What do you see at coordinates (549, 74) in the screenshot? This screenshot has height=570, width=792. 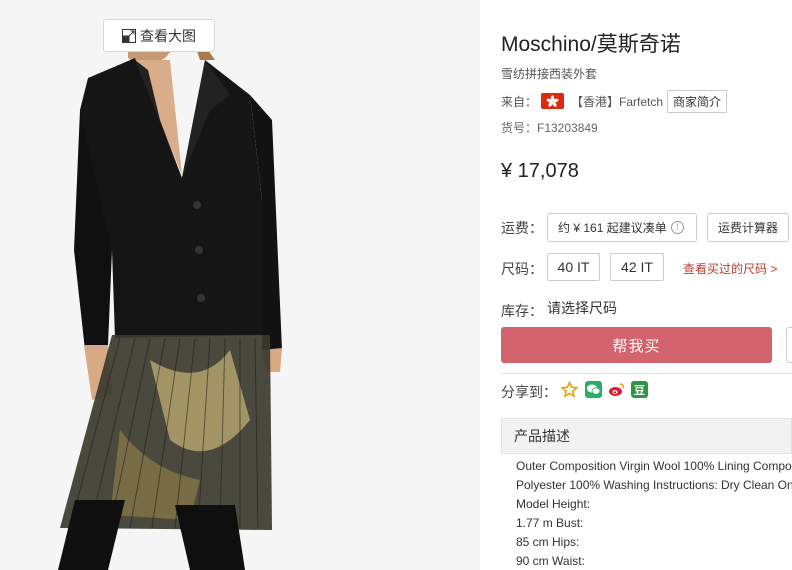 I see `product-subtitle: 雪纺拼接西装外套` at bounding box center [549, 74].